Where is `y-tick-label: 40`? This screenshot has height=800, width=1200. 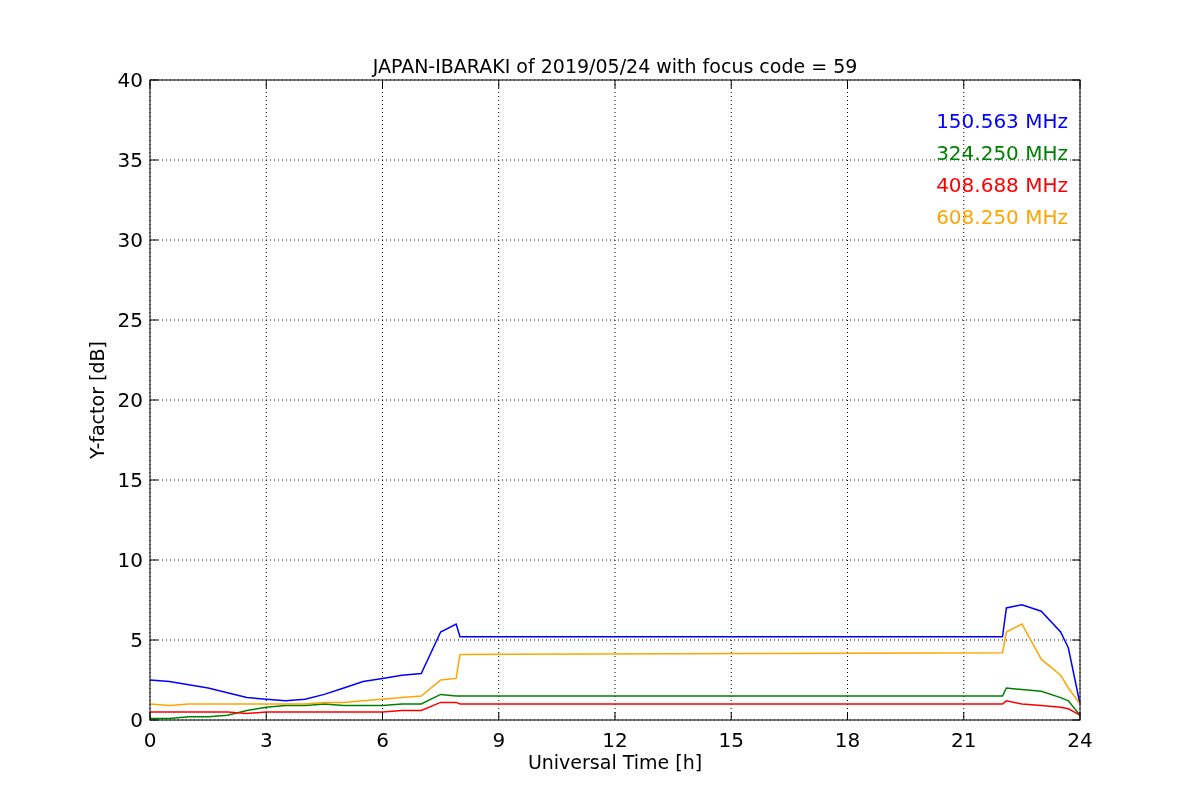 y-tick-label: 40 is located at coordinates (130, 80).